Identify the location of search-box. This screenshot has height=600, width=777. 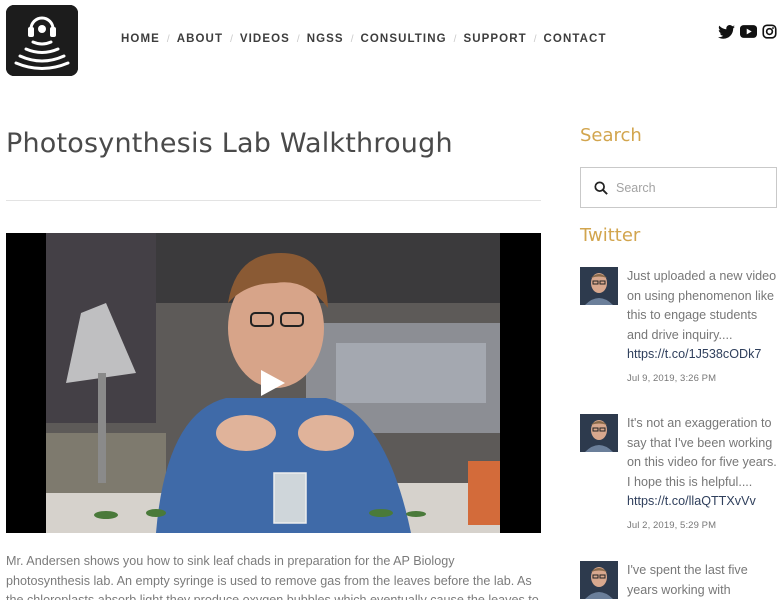
(678, 187).